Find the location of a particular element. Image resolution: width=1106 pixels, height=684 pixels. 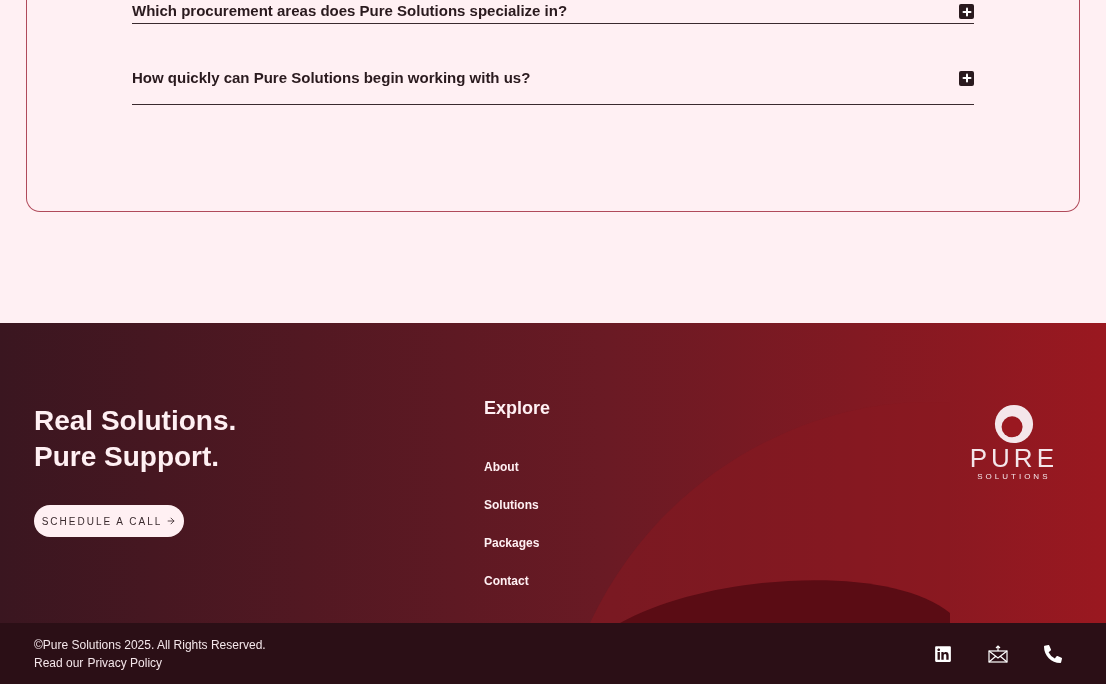

linkedin-icon is located at coordinates (943, 653).